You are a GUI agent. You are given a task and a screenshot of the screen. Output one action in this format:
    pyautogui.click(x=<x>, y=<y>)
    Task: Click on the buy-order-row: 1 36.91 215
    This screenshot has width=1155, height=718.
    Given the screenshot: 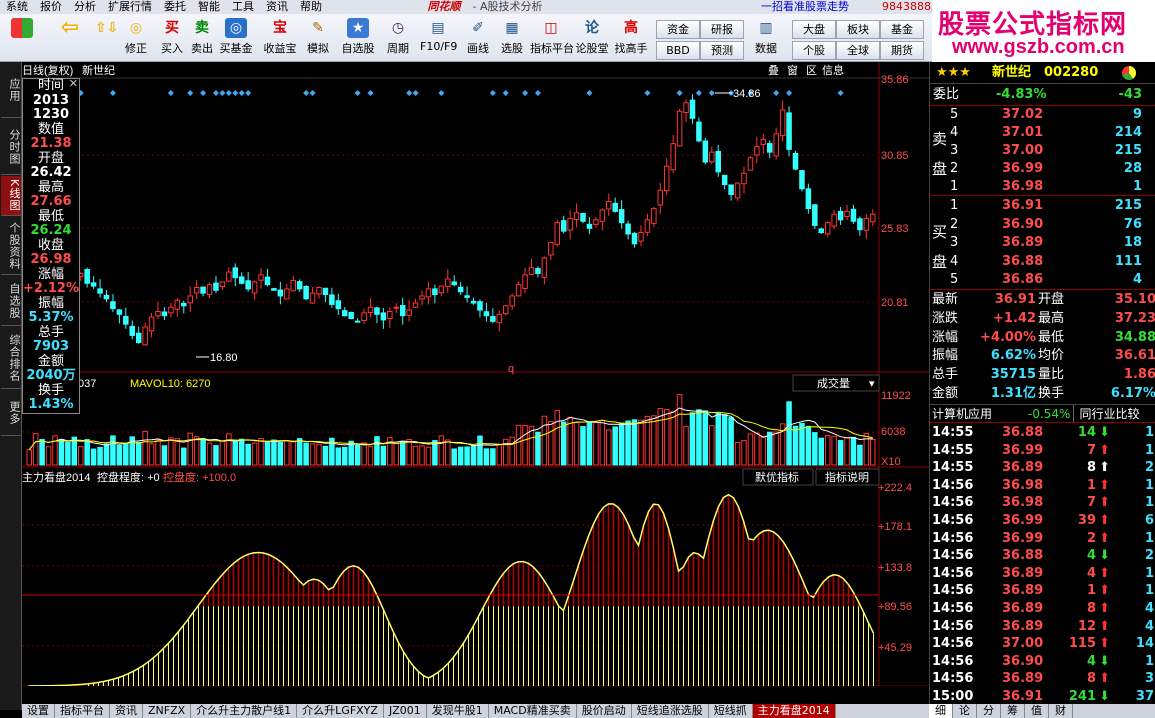 What is the action you would take?
    pyautogui.click(x=1042, y=206)
    